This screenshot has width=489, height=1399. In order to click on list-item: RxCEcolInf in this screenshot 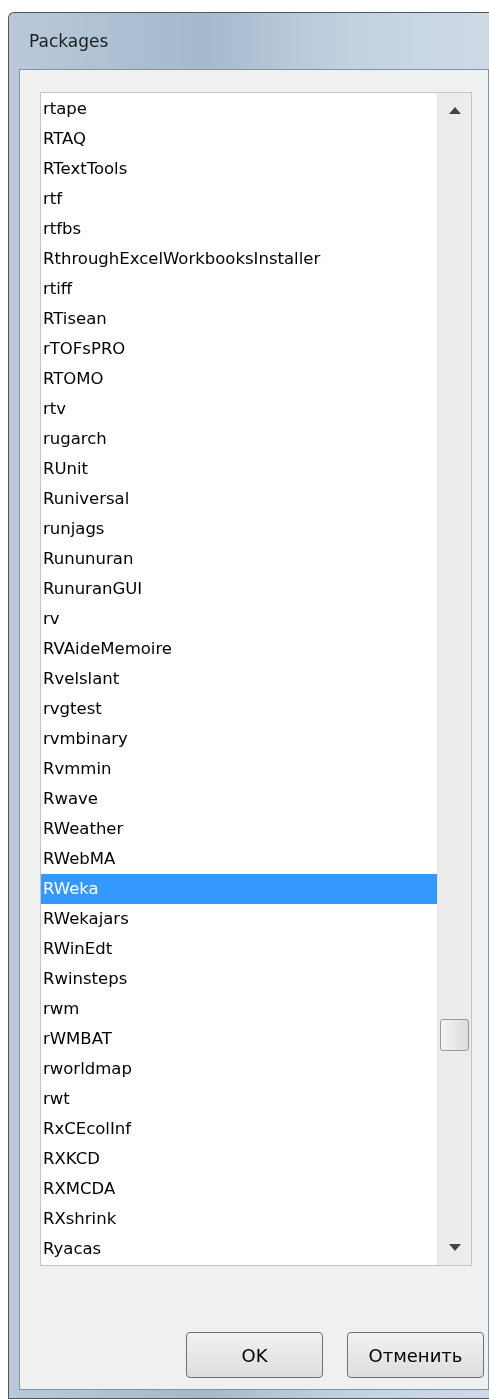, I will do `click(239, 1129)`.